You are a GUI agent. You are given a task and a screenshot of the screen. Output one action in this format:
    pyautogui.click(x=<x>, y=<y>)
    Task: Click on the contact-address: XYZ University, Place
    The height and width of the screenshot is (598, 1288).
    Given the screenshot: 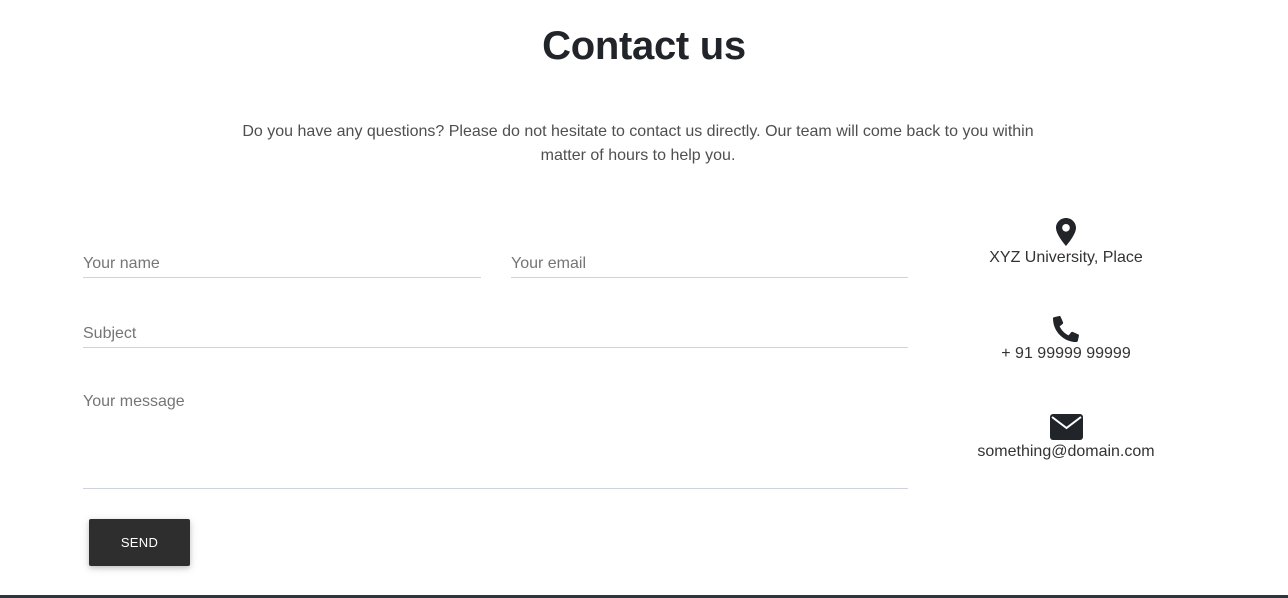 What is the action you would take?
    pyautogui.click(x=1066, y=242)
    